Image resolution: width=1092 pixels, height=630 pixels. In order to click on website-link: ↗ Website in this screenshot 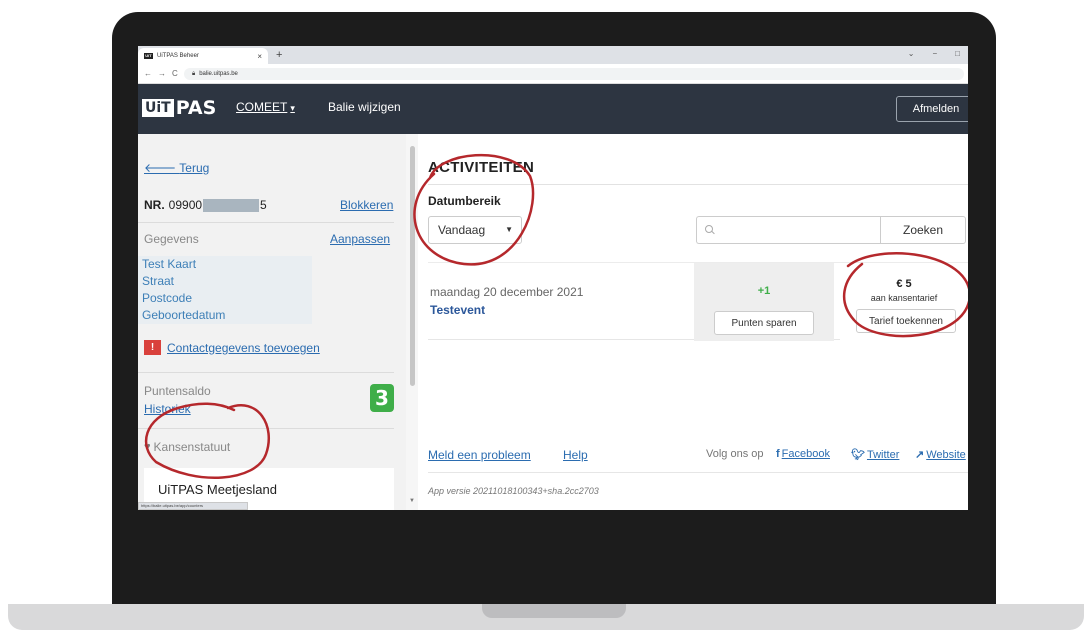, I will do `click(940, 454)`.